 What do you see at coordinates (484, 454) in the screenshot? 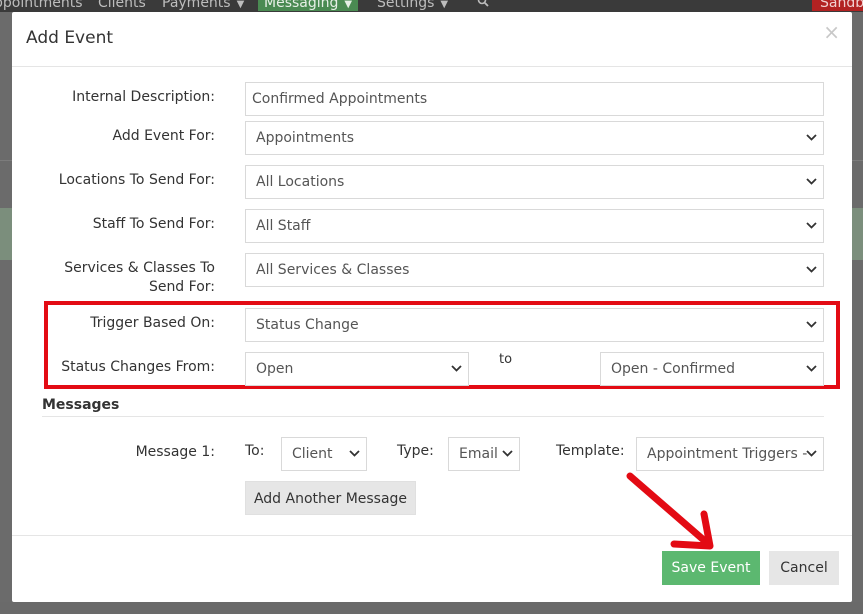
I see `message-type-select: Email` at bounding box center [484, 454].